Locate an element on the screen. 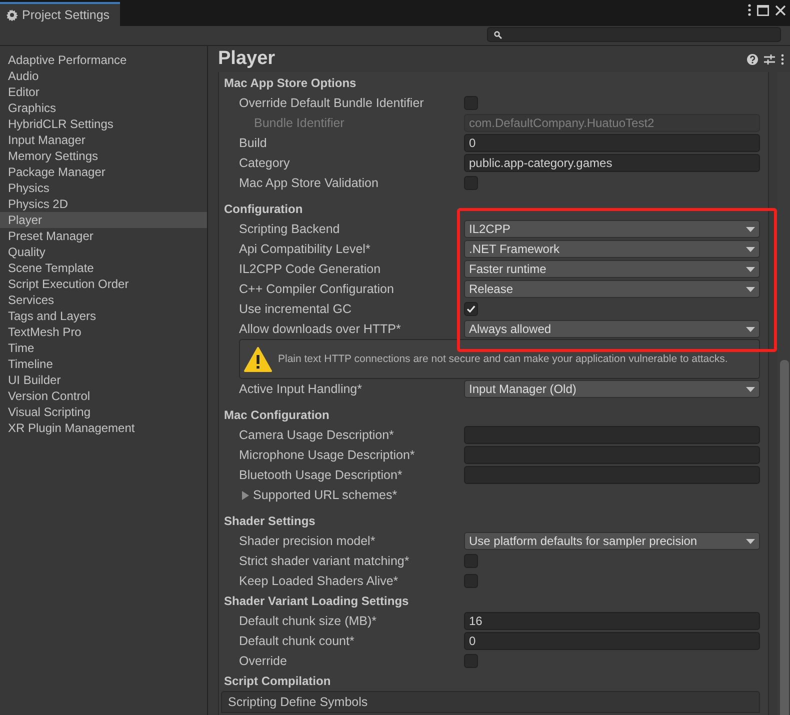  search-field is located at coordinates (634, 34).